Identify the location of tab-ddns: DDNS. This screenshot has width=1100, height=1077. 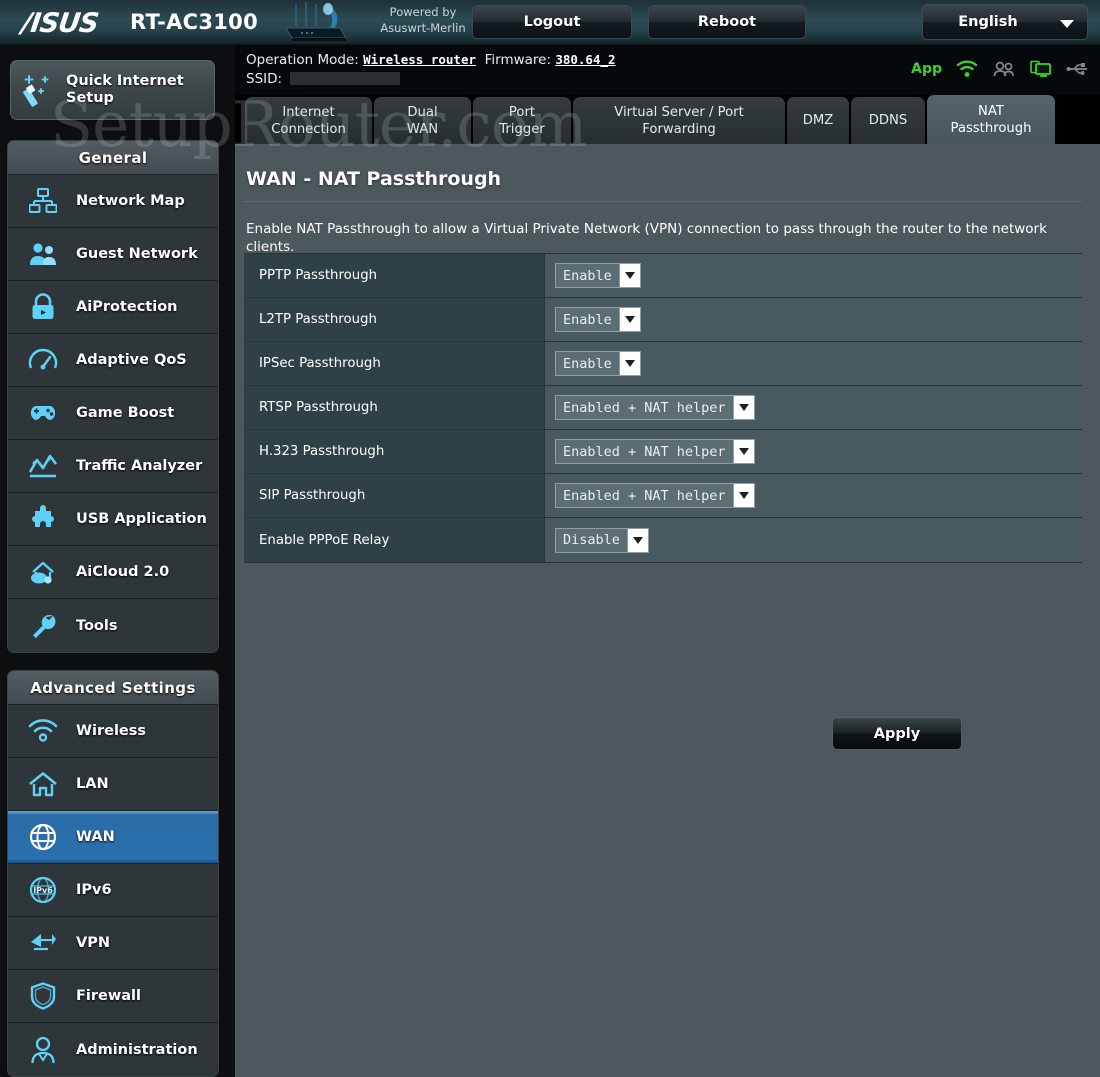
(888, 120).